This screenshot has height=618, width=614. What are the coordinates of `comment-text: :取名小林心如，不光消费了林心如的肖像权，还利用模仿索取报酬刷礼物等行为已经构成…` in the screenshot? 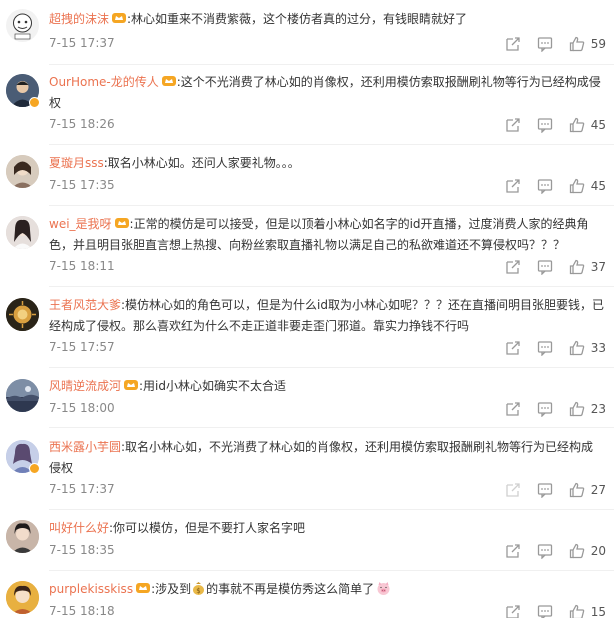 It's located at (321, 457).